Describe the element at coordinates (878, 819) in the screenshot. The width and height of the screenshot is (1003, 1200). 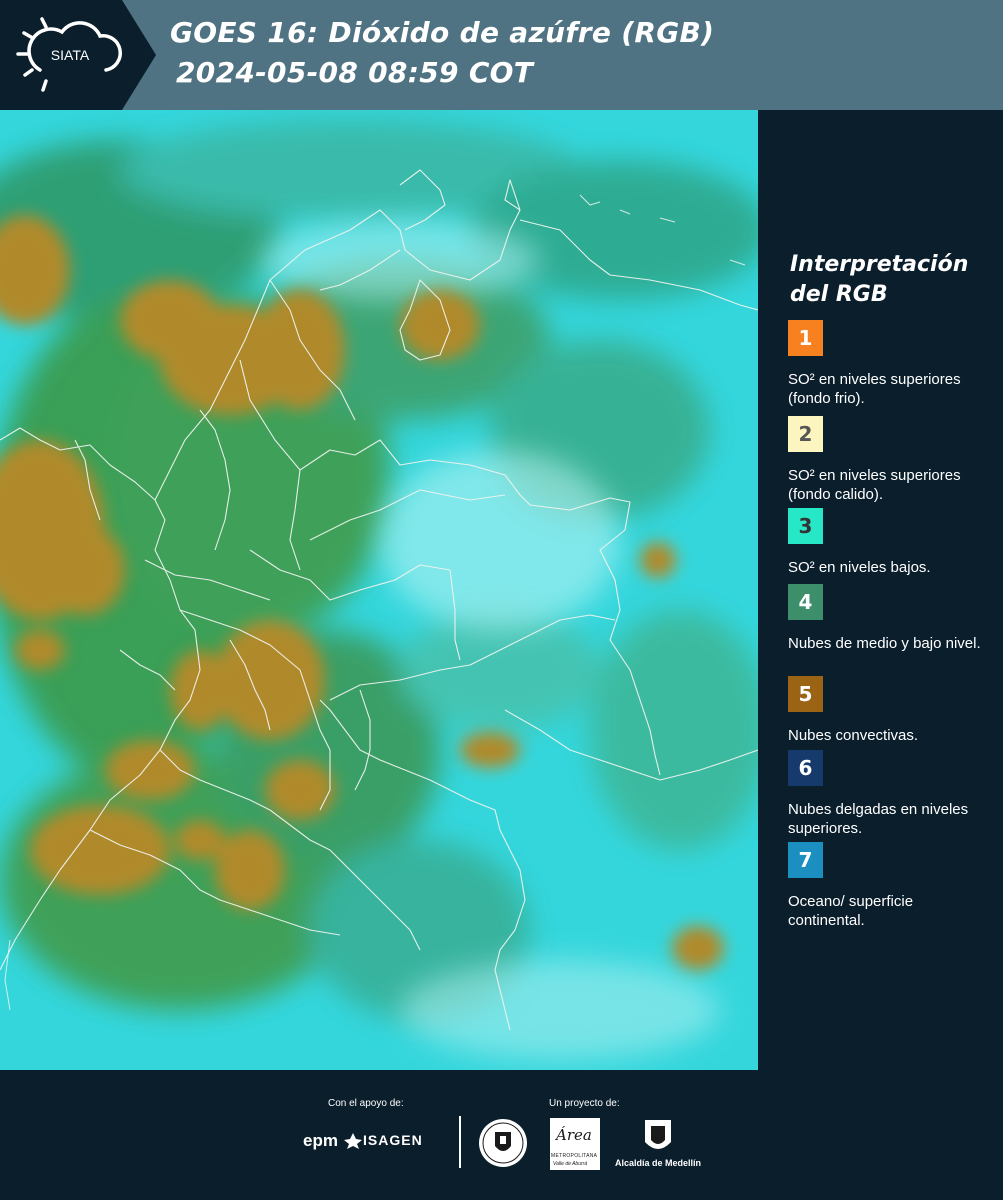
I see `legend-label: Nubes delgadas en niveles superiores.` at that location.